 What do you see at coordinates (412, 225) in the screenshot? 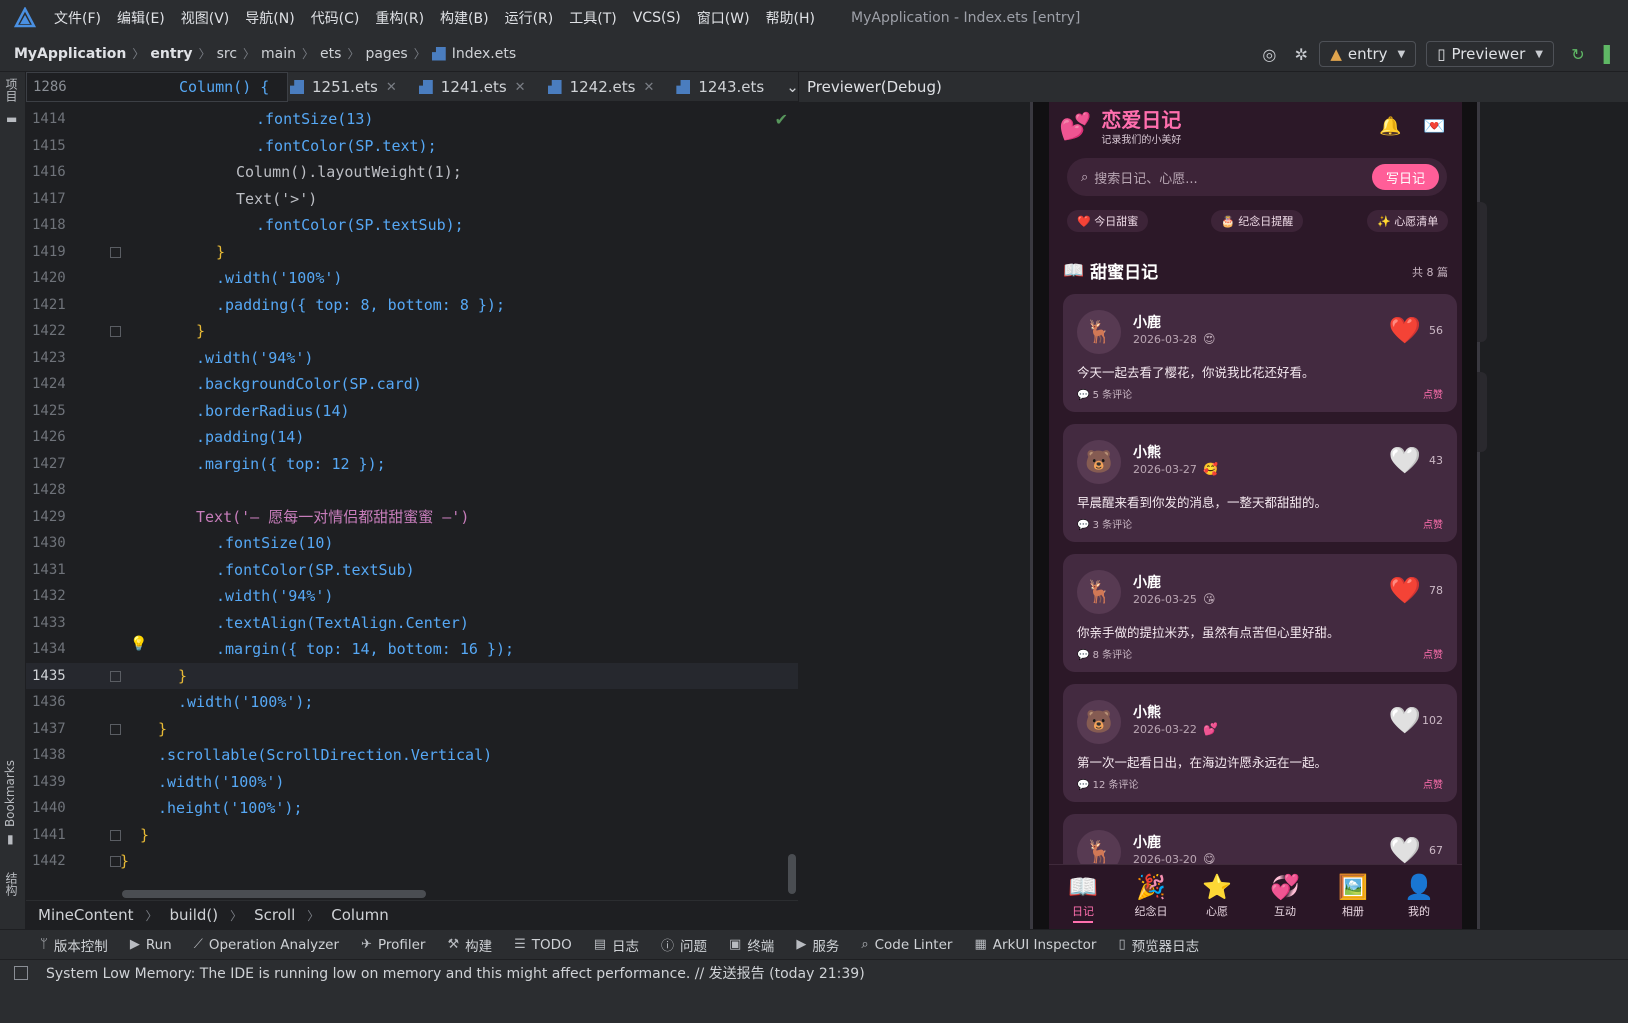
I see `code-line: 1418 .fontColor(SP.textSub);` at bounding box center [412, 225].